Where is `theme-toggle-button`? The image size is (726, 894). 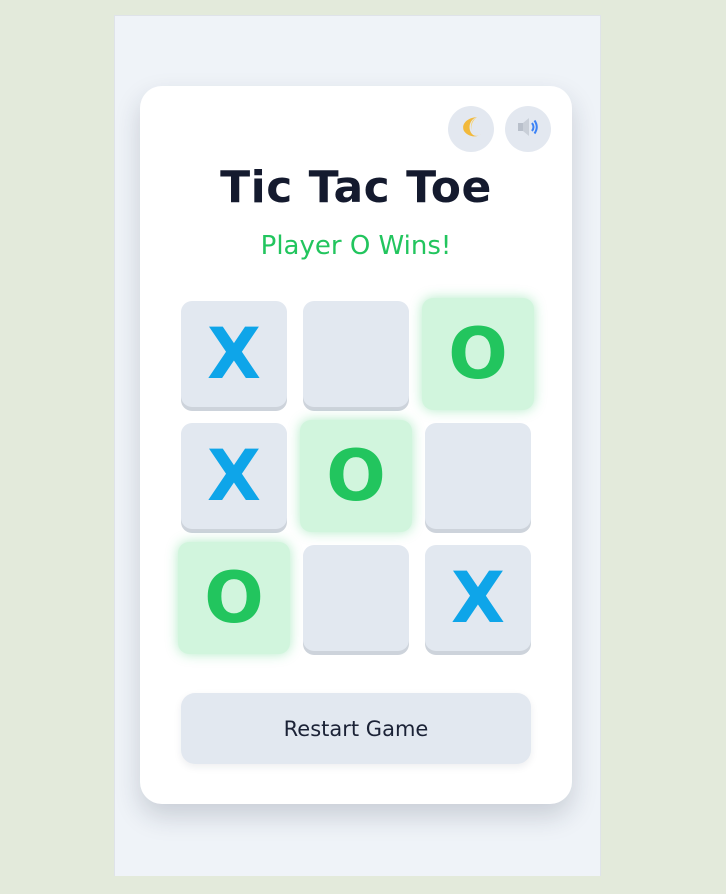
theme-toggle-button is located at coordinates (471, 129).